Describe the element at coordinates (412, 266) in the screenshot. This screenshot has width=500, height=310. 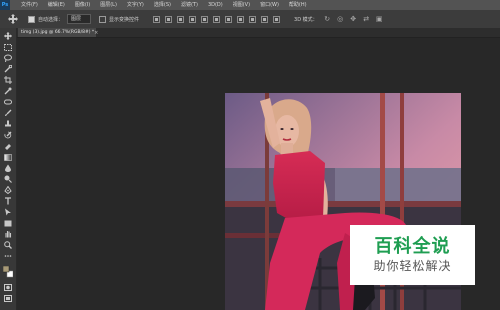
I see `watermark-tagline: 助你轻松解决` at that location.